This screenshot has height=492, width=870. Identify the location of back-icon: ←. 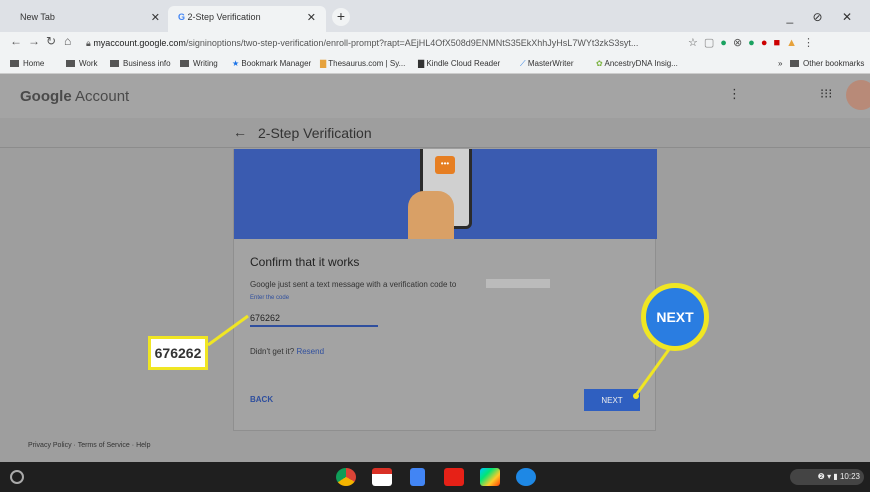
(16, 41).